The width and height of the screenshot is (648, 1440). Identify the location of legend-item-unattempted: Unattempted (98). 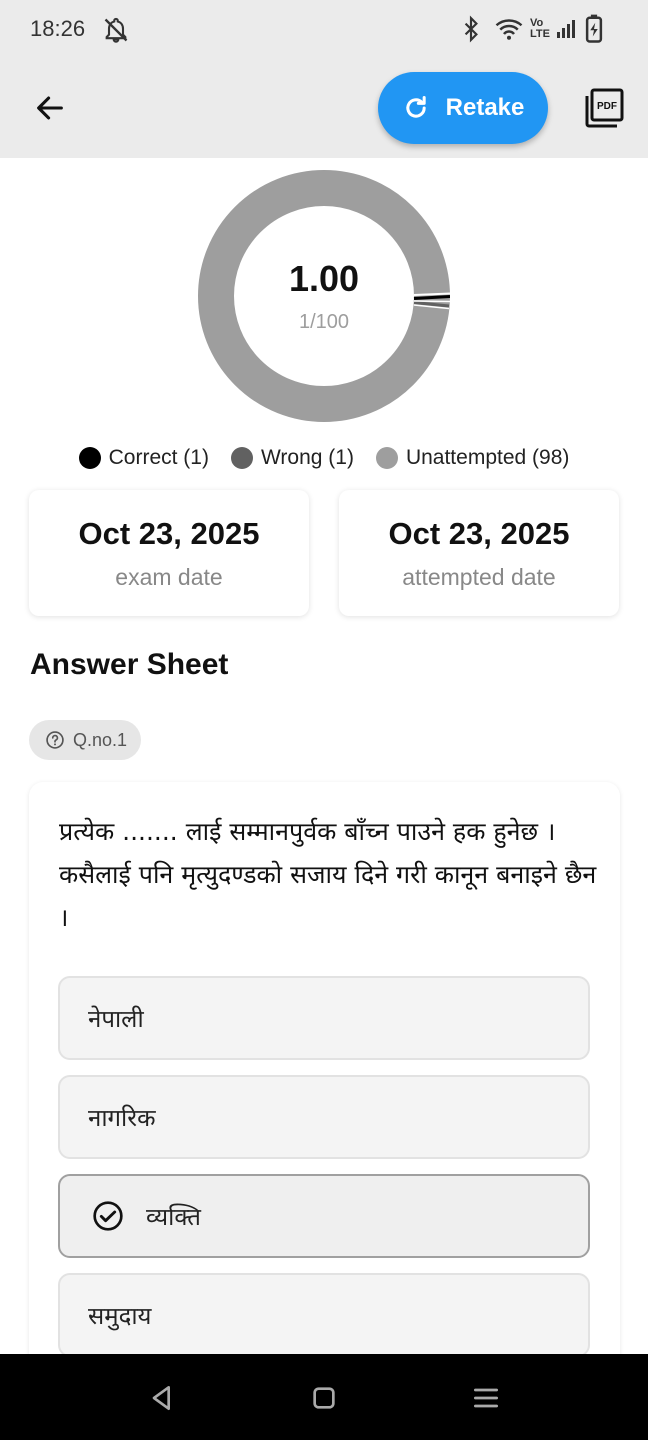
(472, 458).